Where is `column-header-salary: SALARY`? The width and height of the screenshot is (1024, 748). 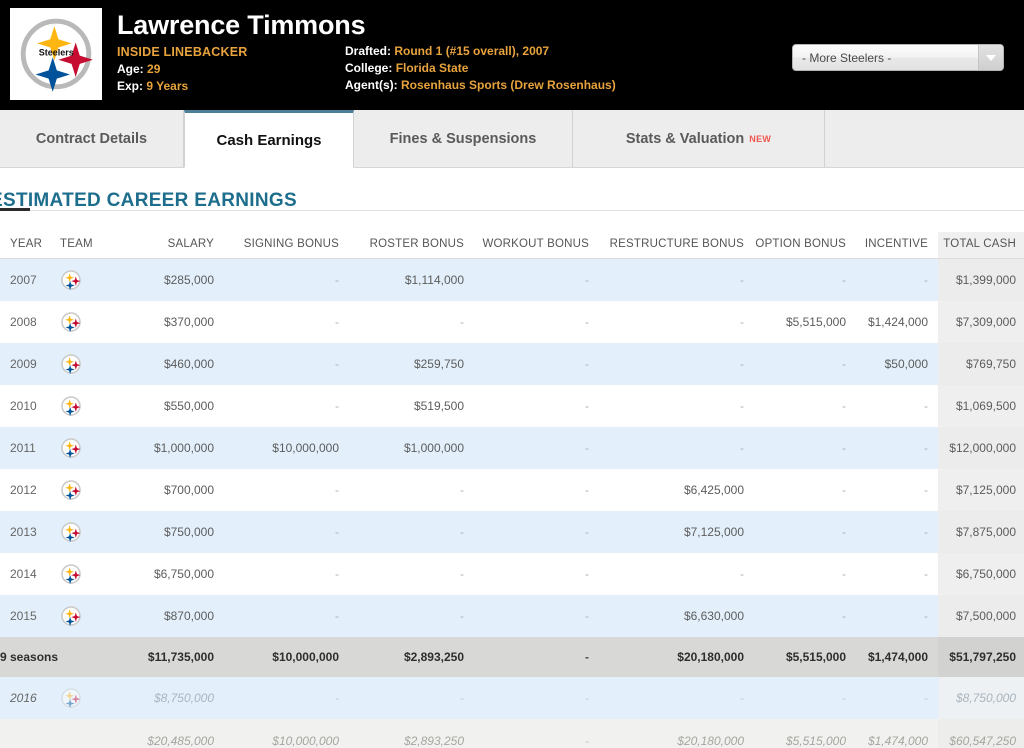
column-header-salary: SALARY is located at coordinates (168, 245).